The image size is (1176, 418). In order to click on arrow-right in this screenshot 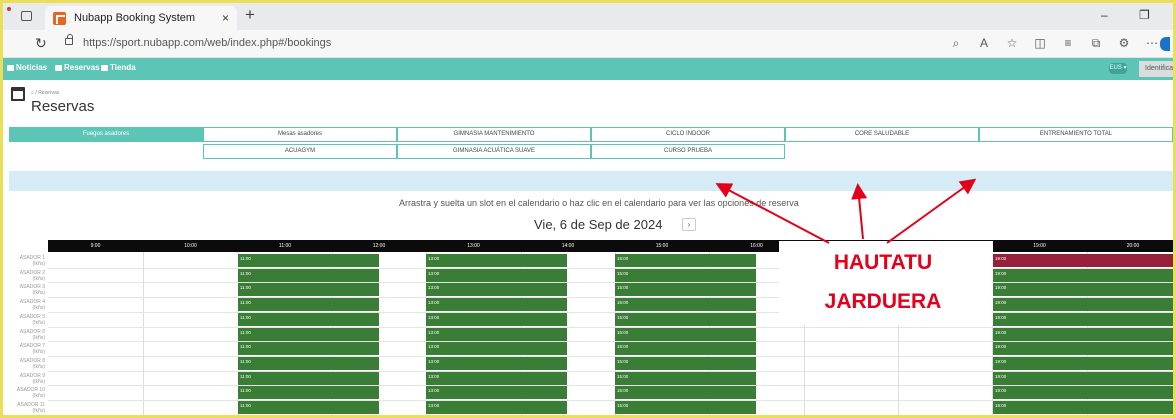, I will do `click(931, 211)`.